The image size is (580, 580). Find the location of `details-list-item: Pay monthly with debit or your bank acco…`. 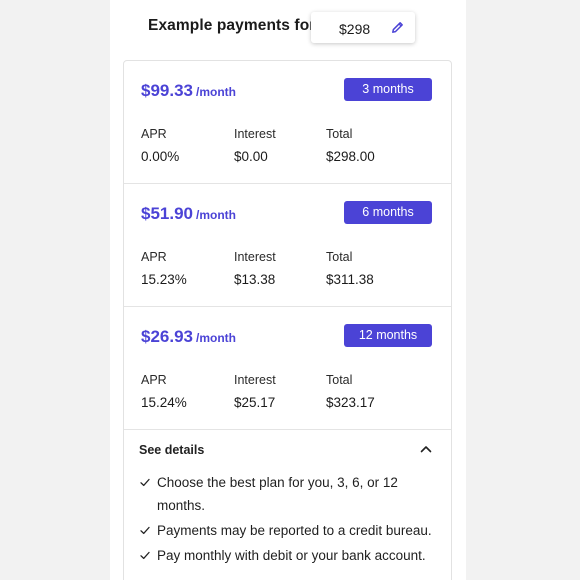

details-list-item: Pay monthly with debit or your bank acco… is located at coordinates (289, 555).